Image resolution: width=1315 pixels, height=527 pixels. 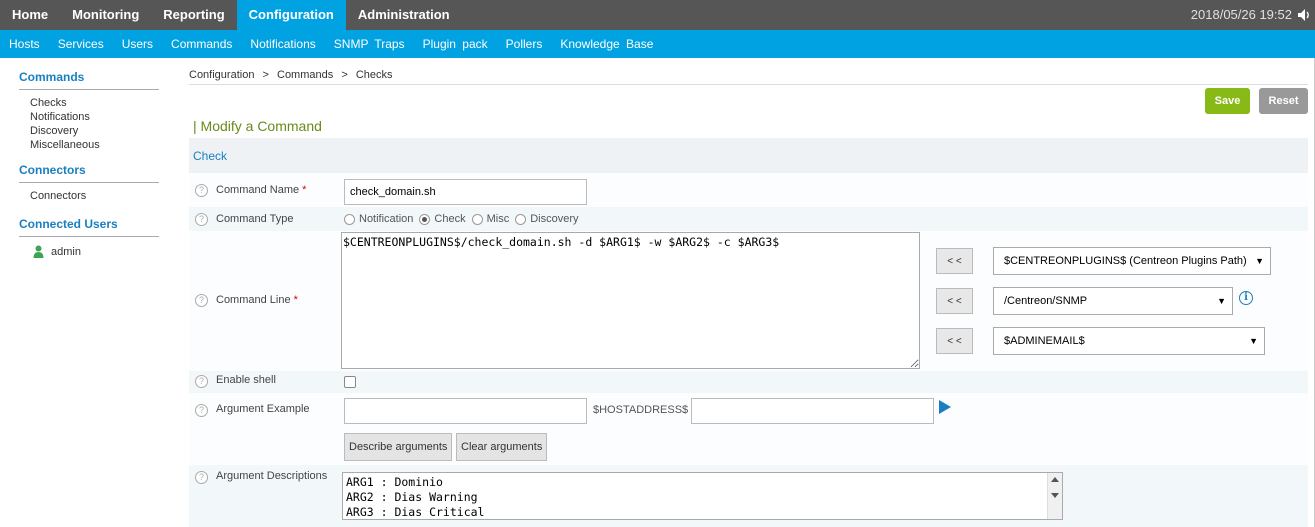 I want to click on command-name-input, so click(x=465, y=192).